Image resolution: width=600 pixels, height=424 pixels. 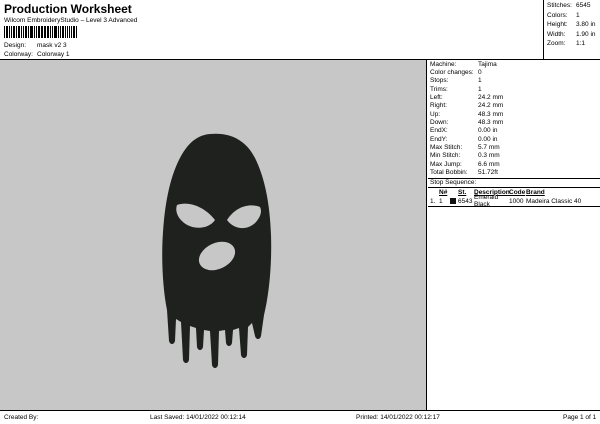 What do you see at coordinates (449, 173) in the screenshot?
I see `info-label: Total Bobbin:` at bounding box center [449, 173].